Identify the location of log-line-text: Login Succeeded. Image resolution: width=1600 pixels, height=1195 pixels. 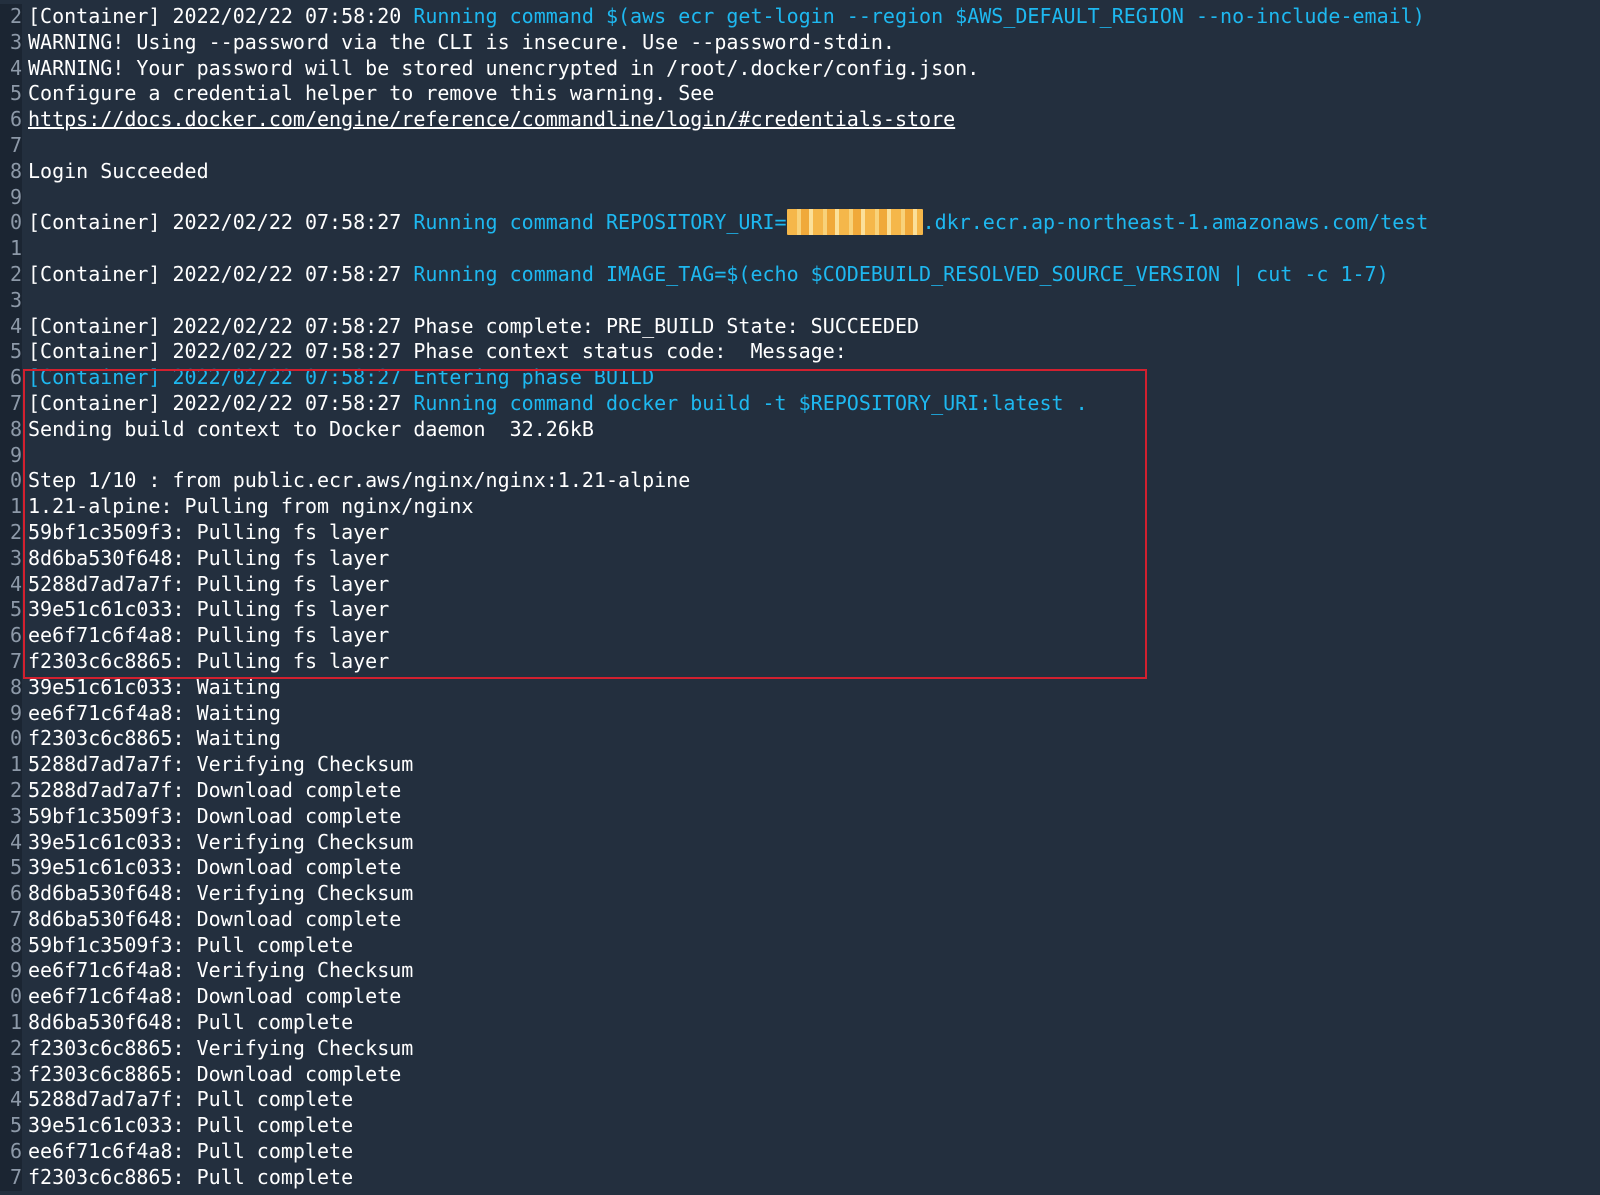
(115, 172).